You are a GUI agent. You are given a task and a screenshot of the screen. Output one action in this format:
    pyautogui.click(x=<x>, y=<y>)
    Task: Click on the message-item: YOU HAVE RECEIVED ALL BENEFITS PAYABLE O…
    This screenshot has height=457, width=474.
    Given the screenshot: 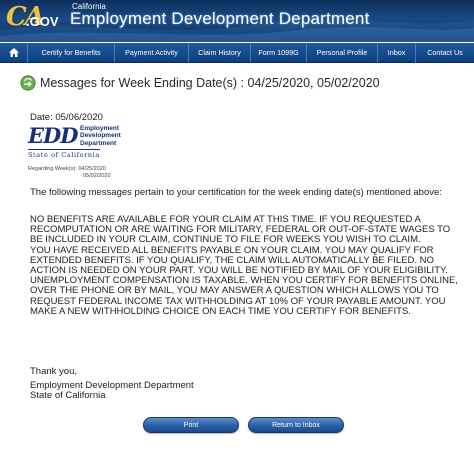 What is the action you would take?
    pyautogui.click(x=239, y=260)
    